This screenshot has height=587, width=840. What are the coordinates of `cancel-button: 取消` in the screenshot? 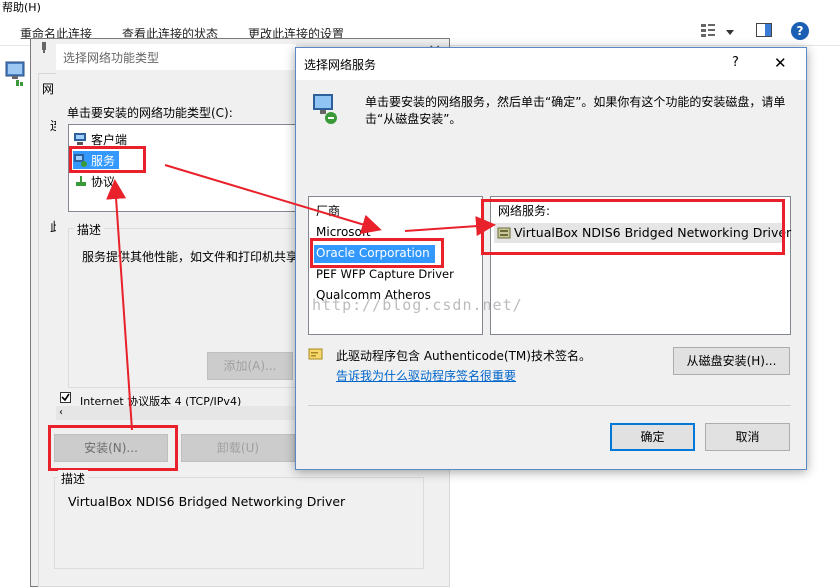 It's located at (747, 437).